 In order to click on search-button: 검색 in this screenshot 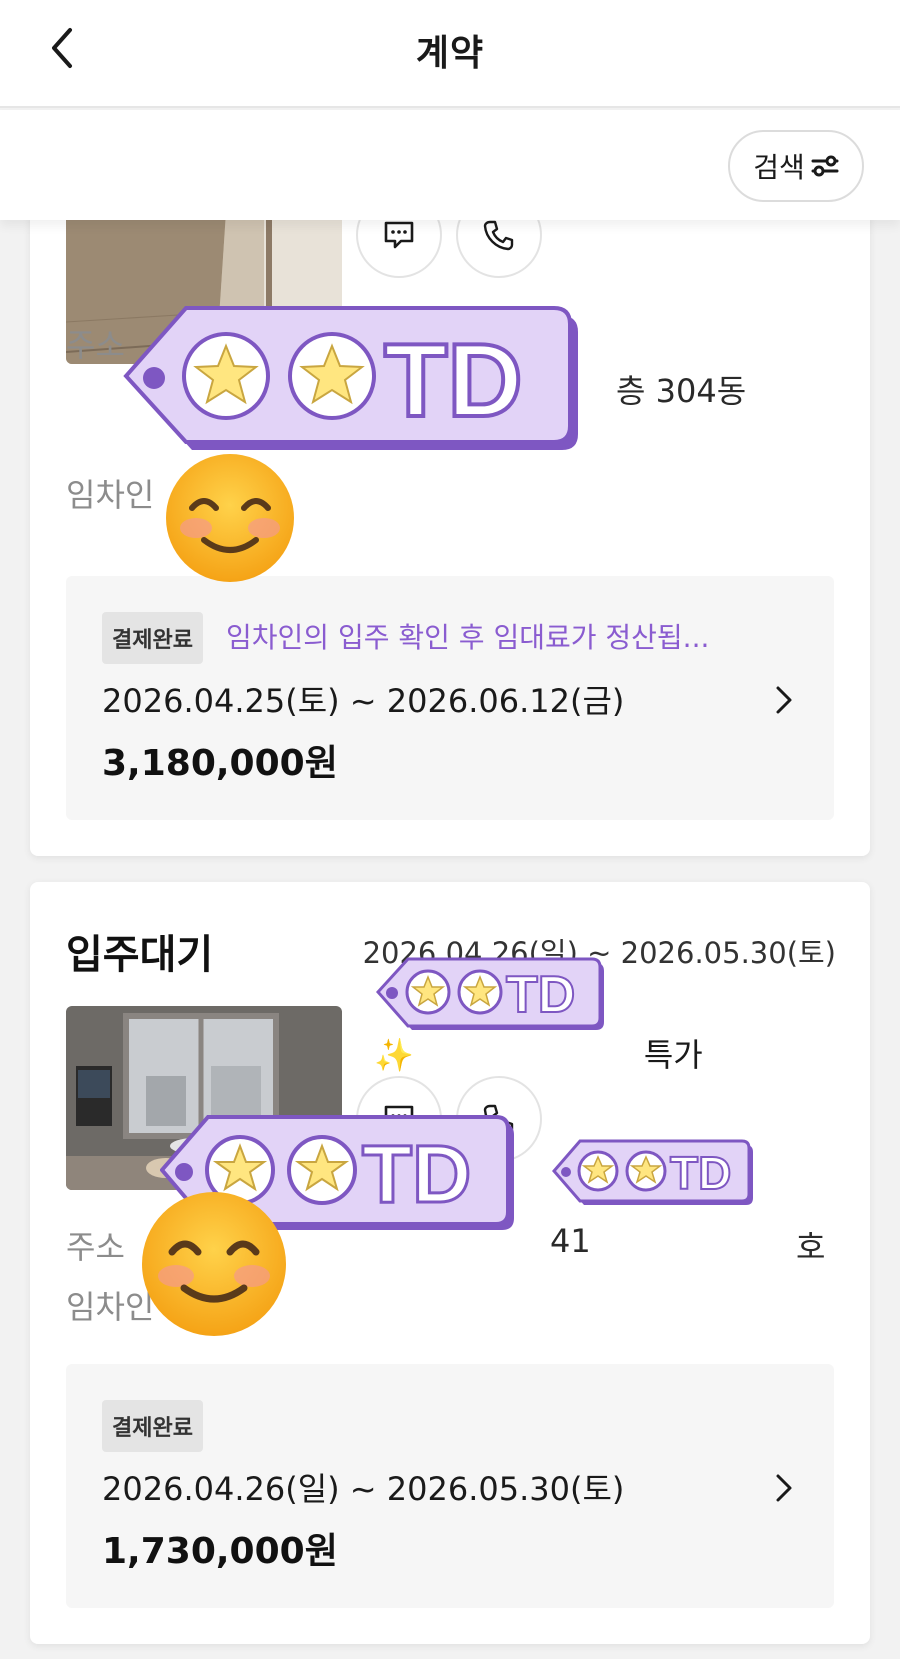, I will do `click(796, 166)`.